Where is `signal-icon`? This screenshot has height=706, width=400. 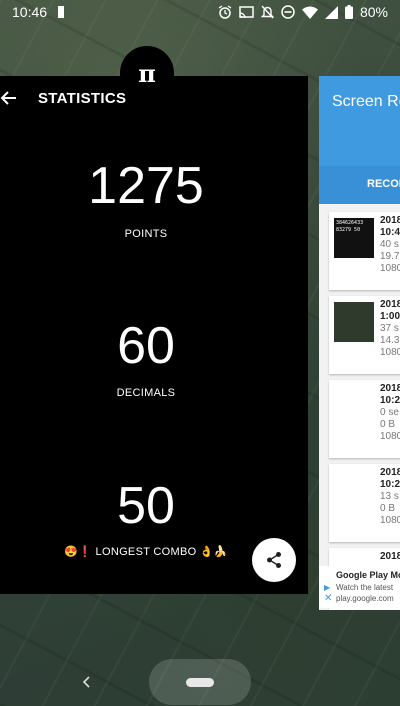 signal-icon is located at coordinates (331, 12).